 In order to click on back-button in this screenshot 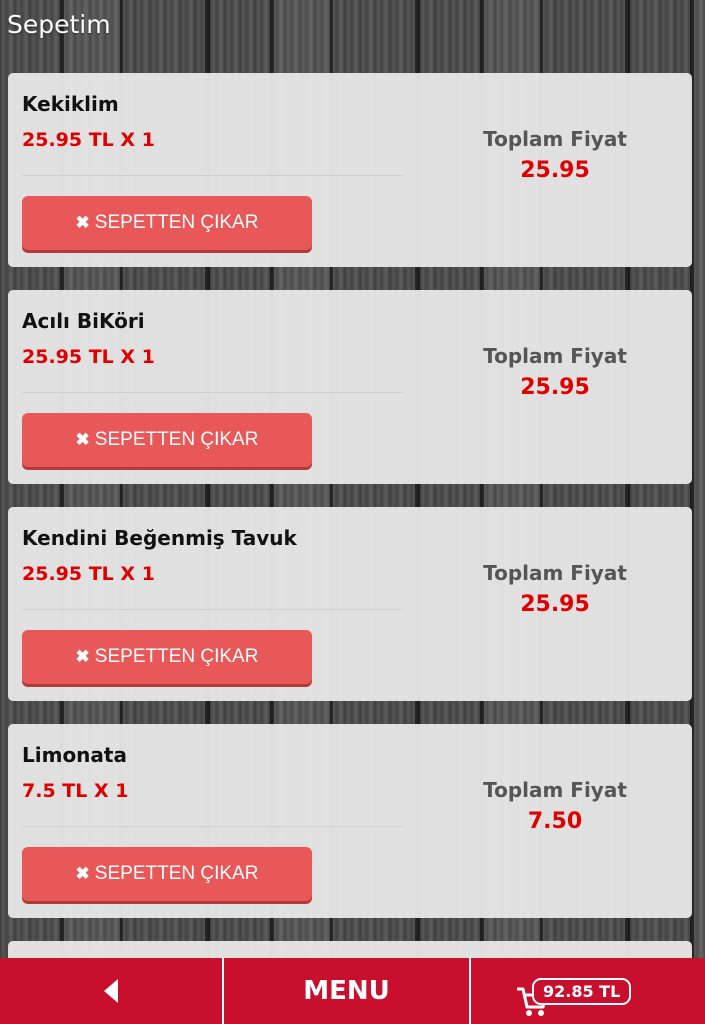, I will do `click(112, 991)`.